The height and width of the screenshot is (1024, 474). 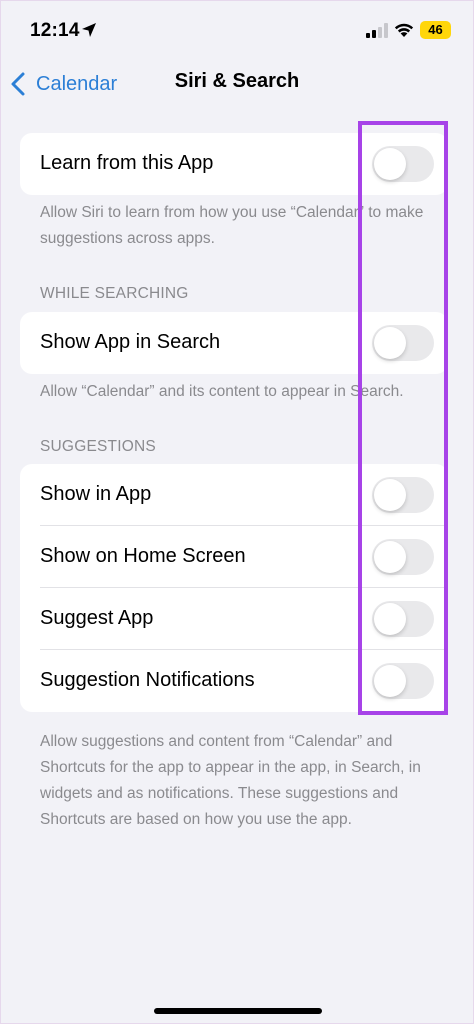 I want to click on battery-icon: 46, so click(x=435, y=30).